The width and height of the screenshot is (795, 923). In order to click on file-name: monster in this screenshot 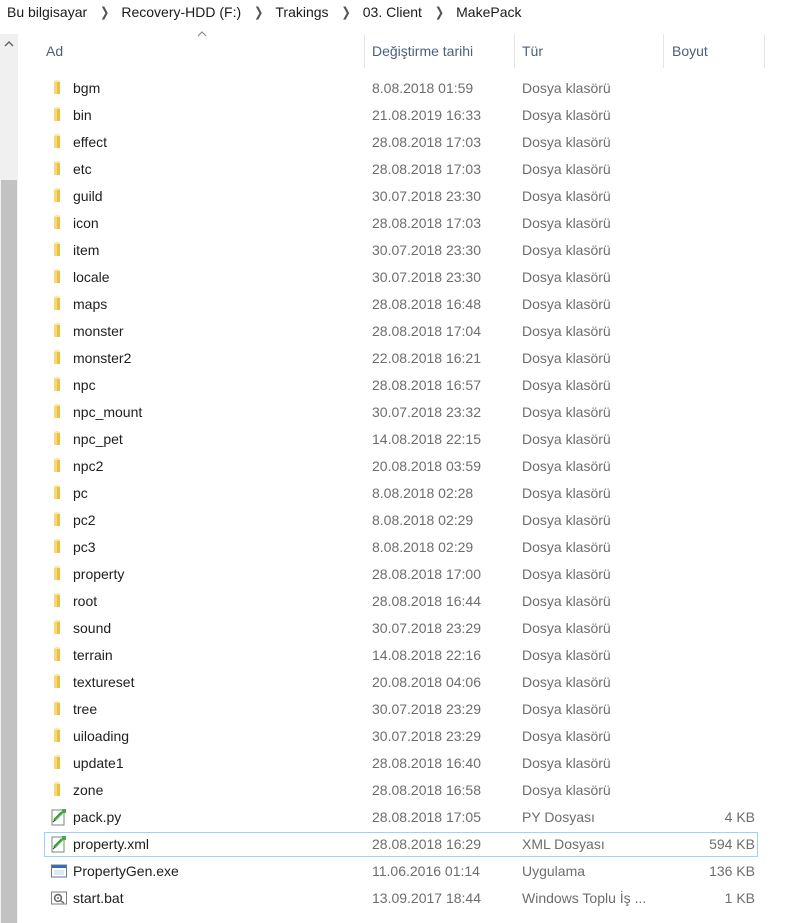, I will do `click(98, 331)`.